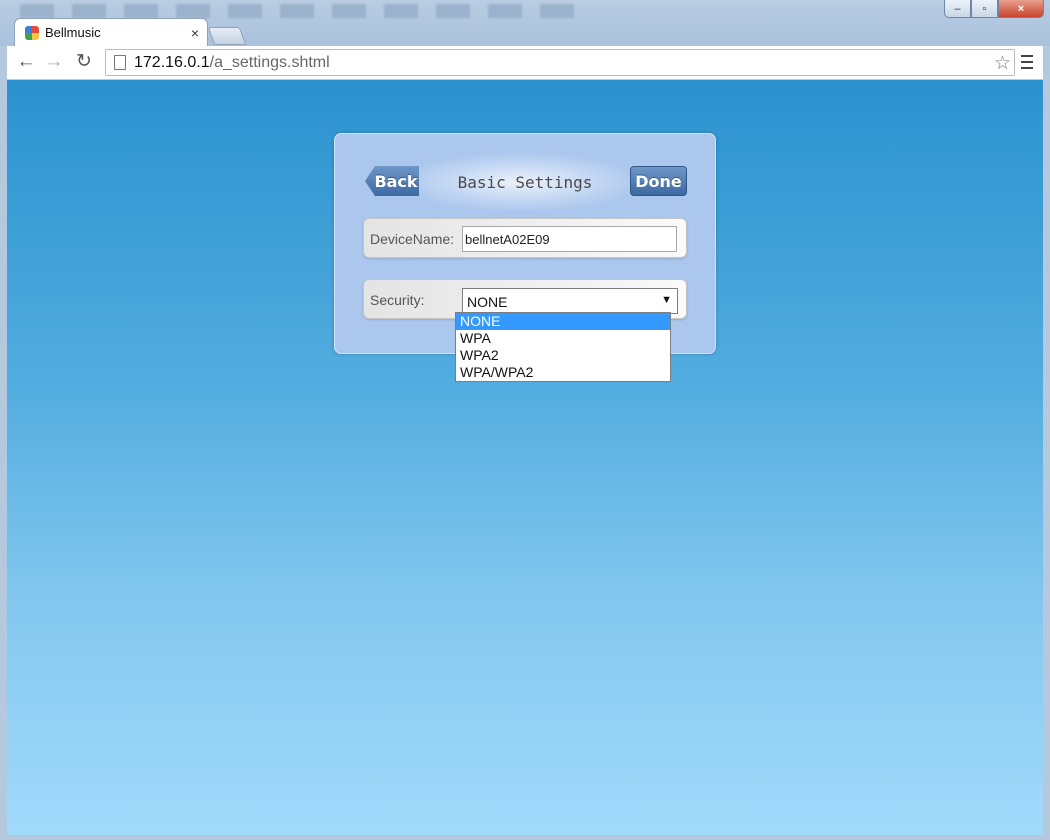 The width and height of the screenshot is (1050, 840). What do you see at coordinates (54, 62) in the screenshot?
I see `forward-arrow-icon: →` at bounding box center [54, 62].